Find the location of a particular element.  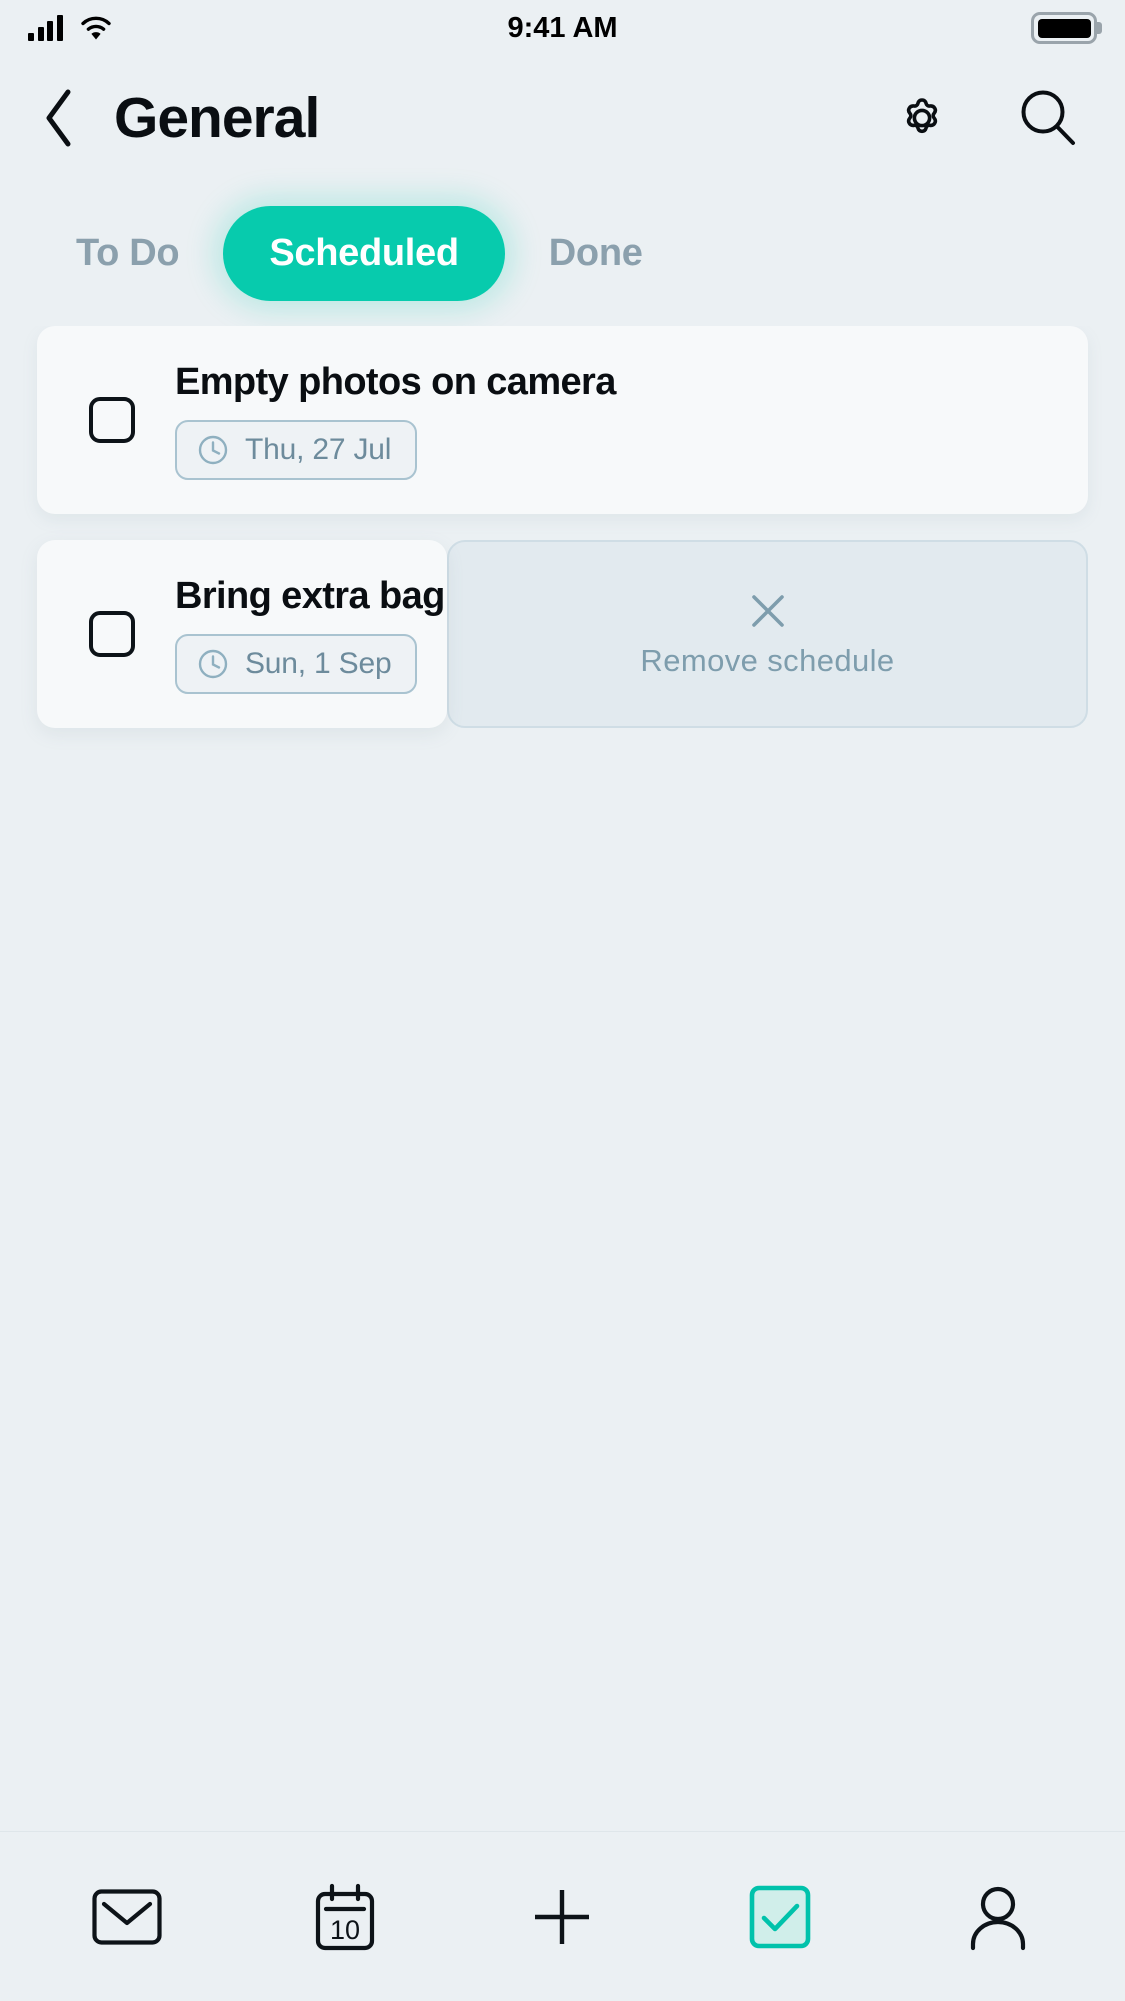

back-button is located at coordinates (60, 118).